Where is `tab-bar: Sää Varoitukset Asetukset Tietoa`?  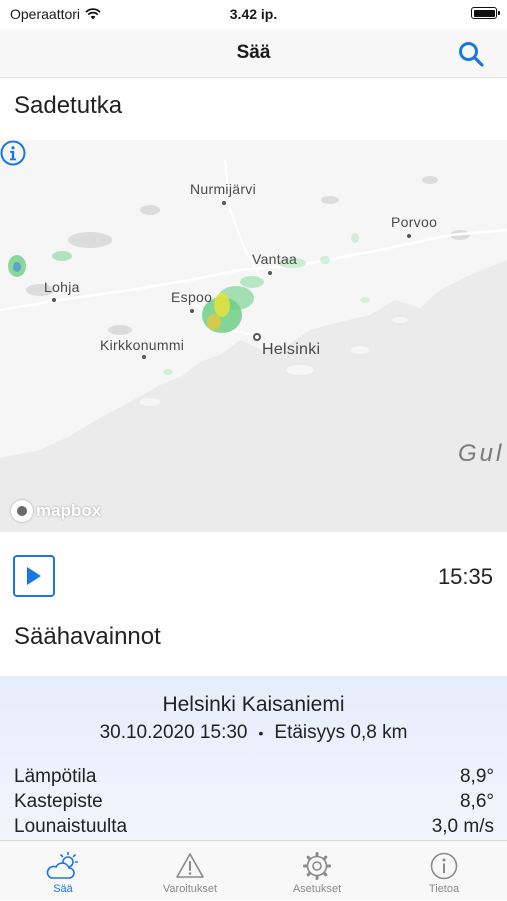
tab-bar: Sää Varoitukset Asetukset Tietoa is located at coordinates (253, 870).